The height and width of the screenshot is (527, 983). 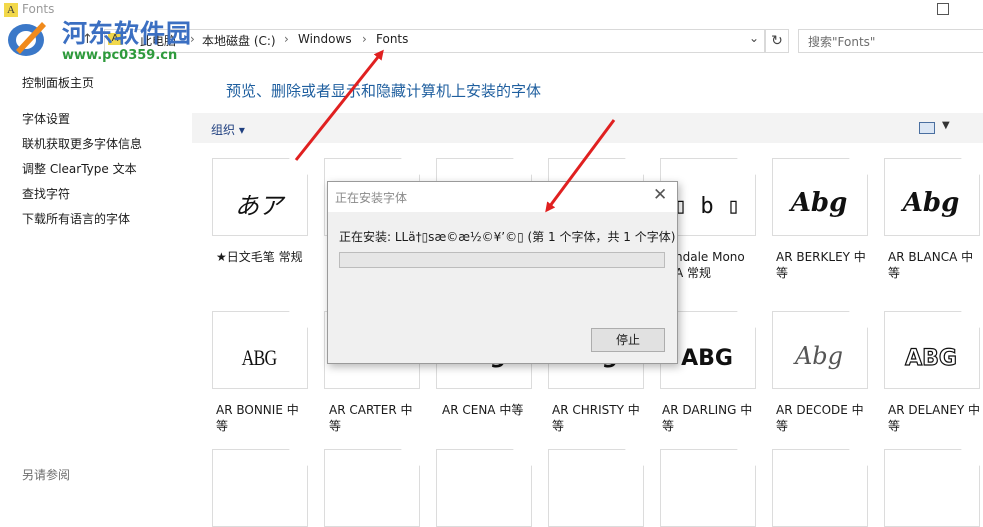 I want to click on font-tile-label: AR CENA 中等, so click(x=483, y=410).